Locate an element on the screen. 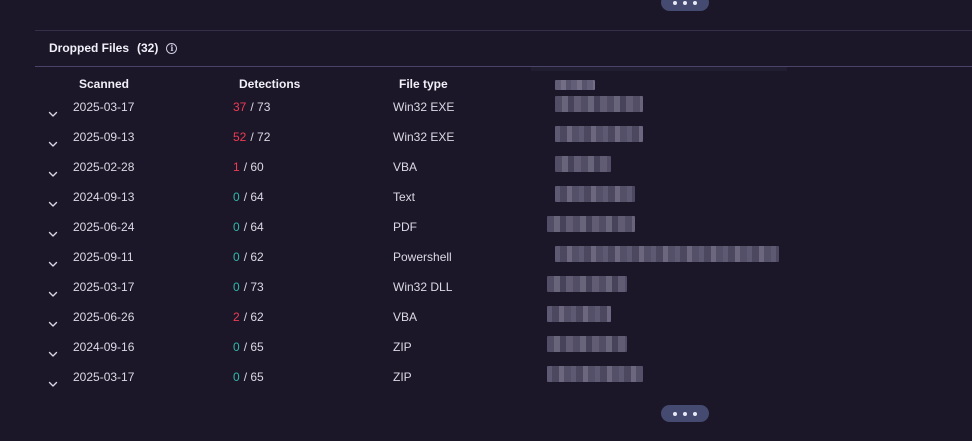 Image resolution: width=972 pixels, height=441 pixels. scanned-date: 2025-09-11 is located at coordinates (103, 257).